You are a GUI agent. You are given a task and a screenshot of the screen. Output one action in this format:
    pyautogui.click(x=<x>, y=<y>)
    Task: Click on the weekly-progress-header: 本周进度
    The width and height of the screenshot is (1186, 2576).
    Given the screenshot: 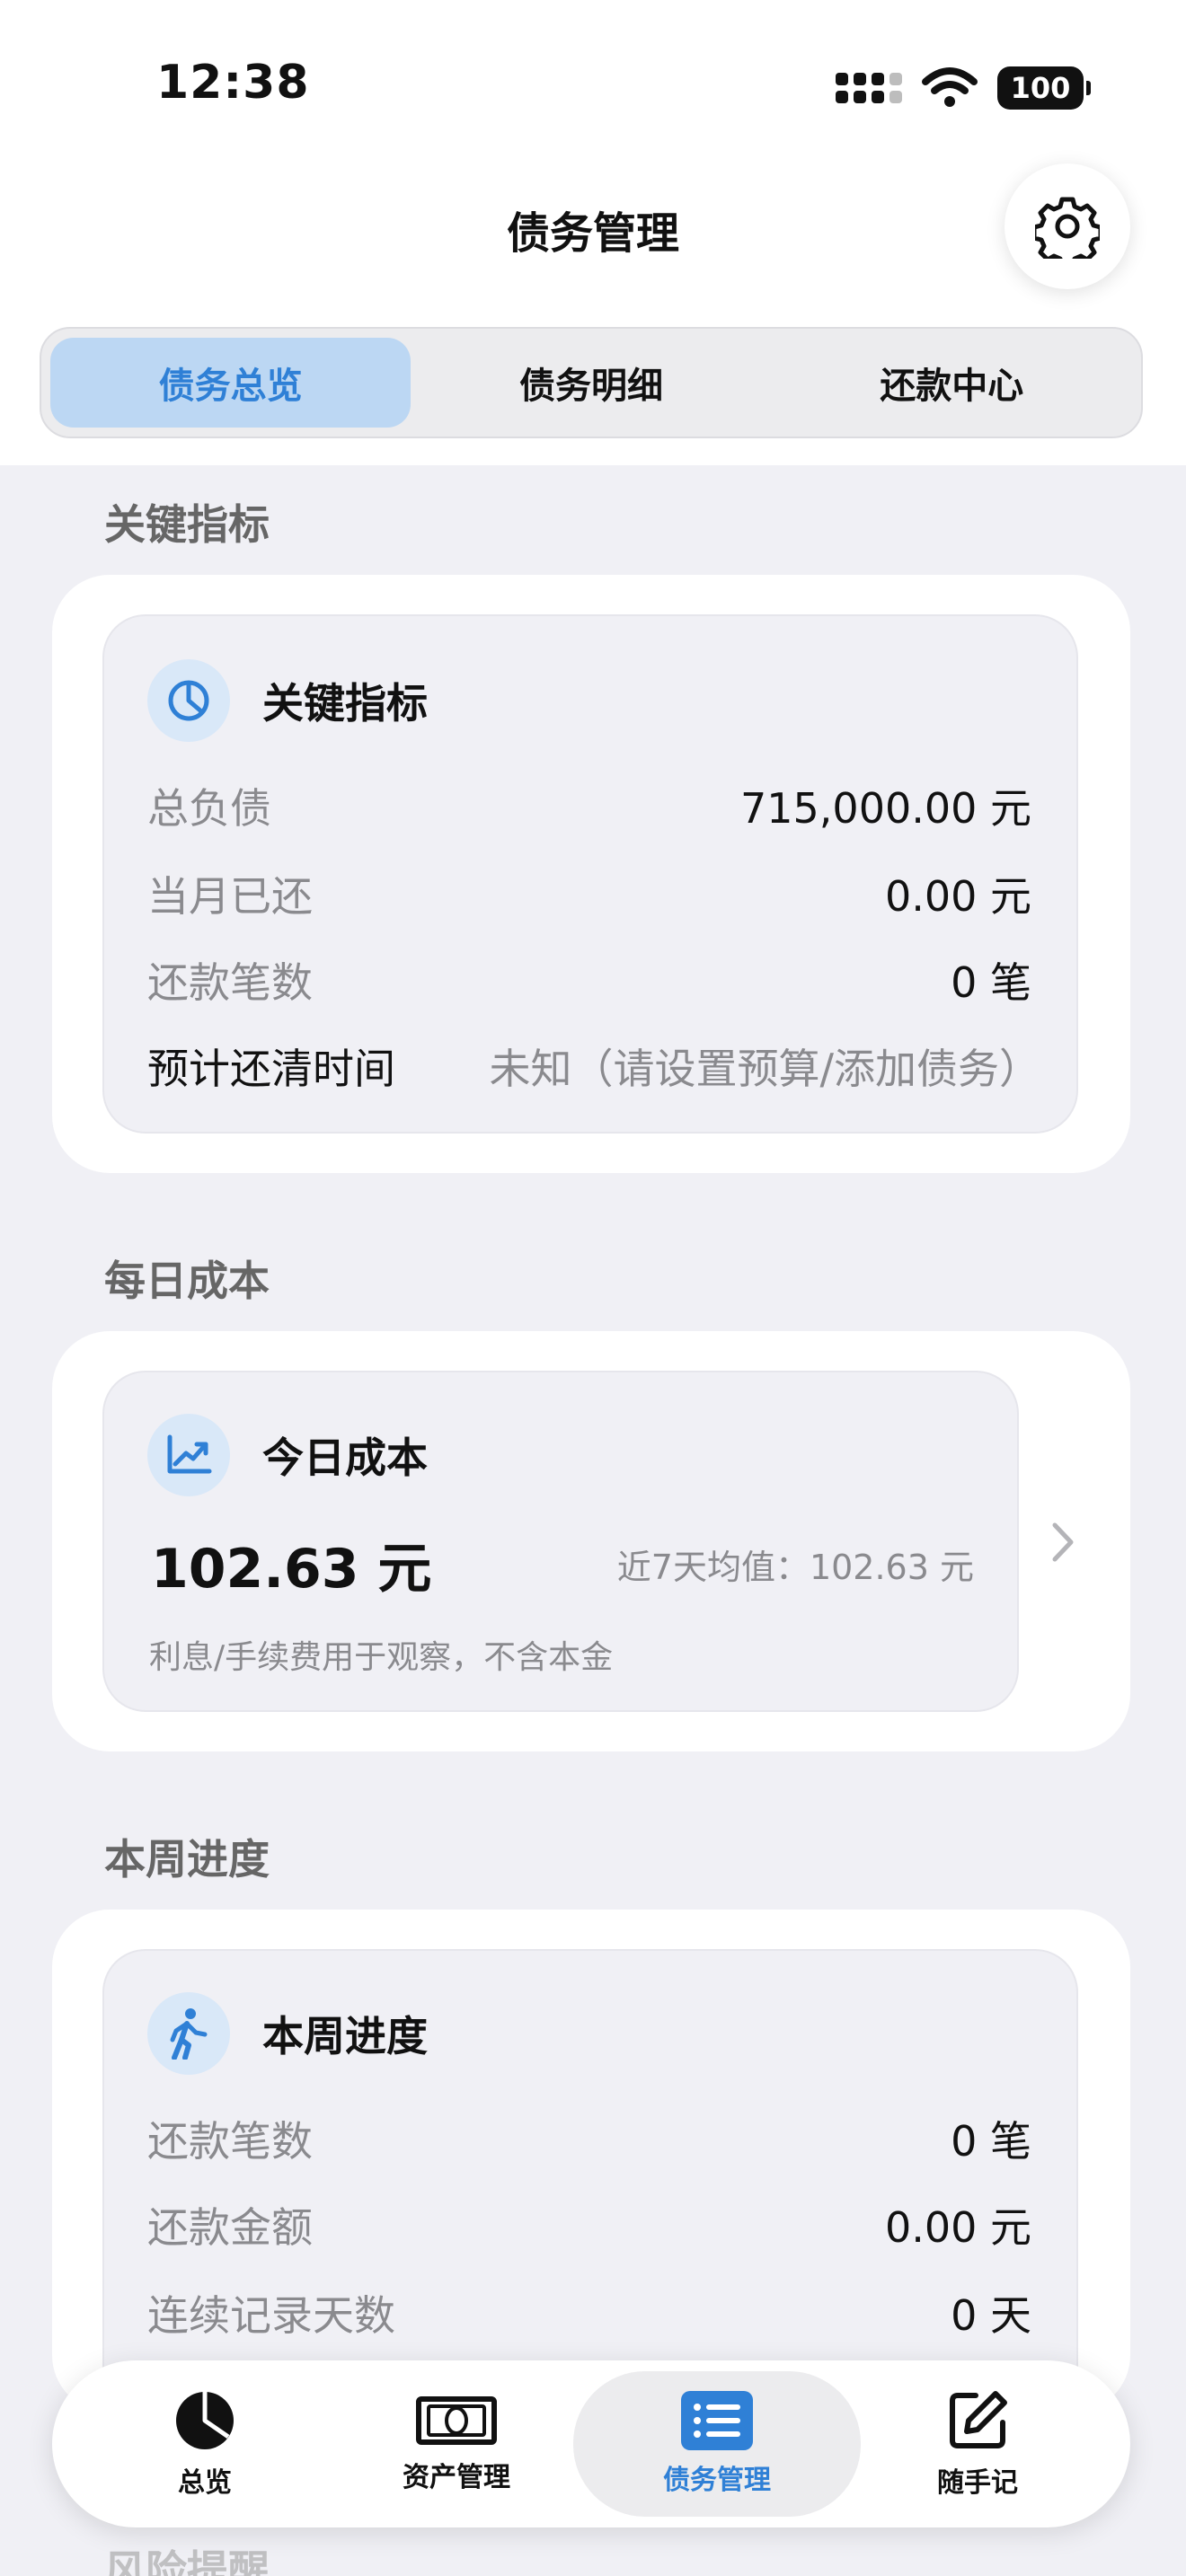 What is the action you would take?
    pyautogui.click(x=287, y=2033)
    